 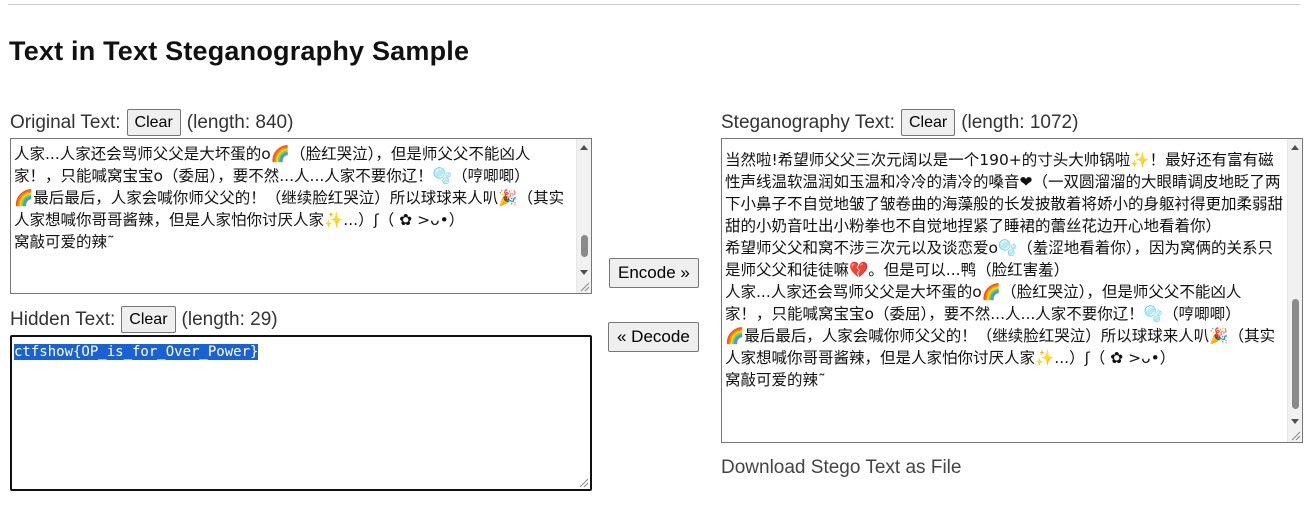 What do you see at coordinates (654, 273) in the screenshot?
I see `encode-button: Encode »` at bounding box center [654, 273].